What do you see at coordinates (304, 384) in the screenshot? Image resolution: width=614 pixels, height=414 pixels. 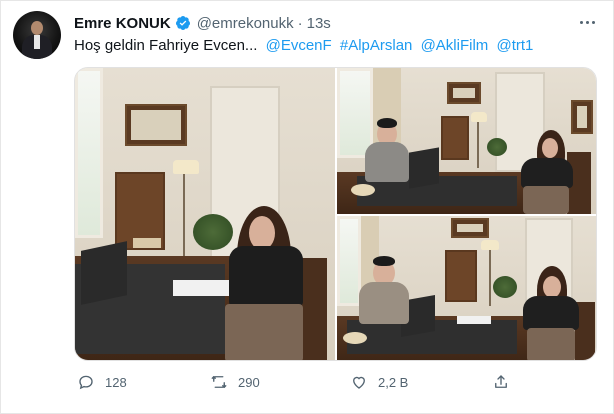 I see `tweet-actions: 128 290 2,2 B` at bounding box center [304, 384].